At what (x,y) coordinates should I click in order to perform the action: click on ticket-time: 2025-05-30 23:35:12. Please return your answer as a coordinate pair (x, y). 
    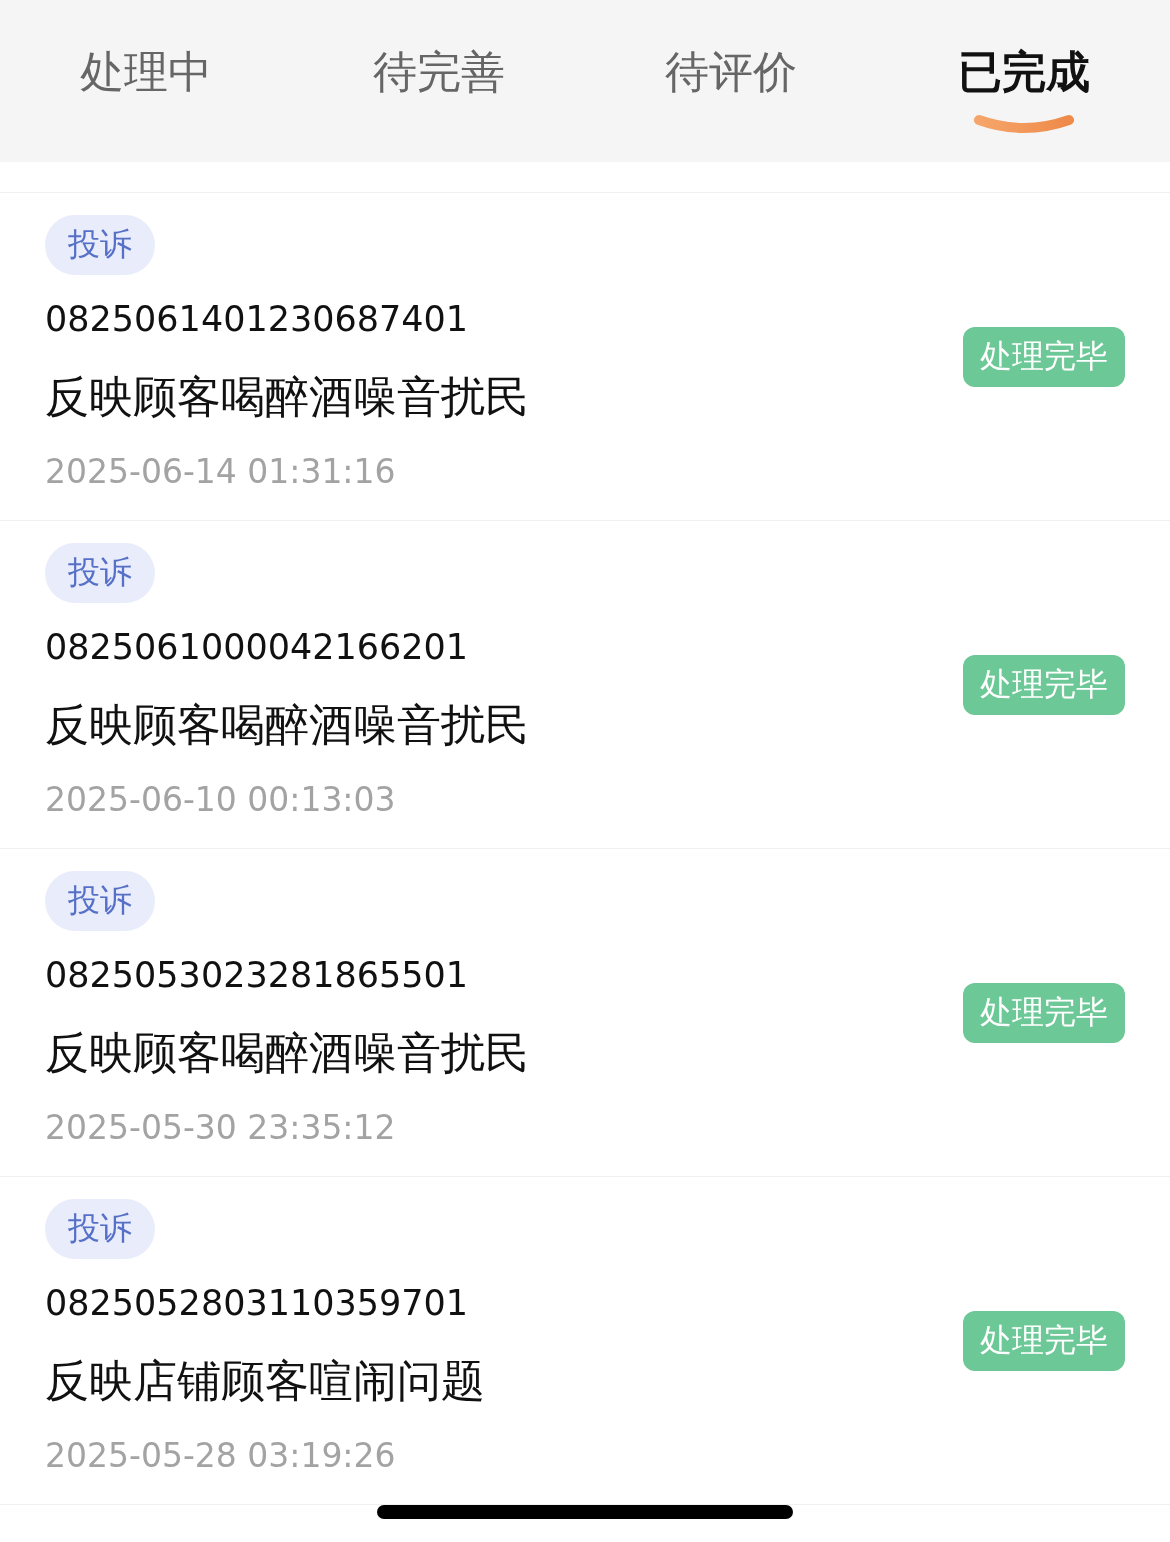
    Looking at the image, I should click on (220, 1128).